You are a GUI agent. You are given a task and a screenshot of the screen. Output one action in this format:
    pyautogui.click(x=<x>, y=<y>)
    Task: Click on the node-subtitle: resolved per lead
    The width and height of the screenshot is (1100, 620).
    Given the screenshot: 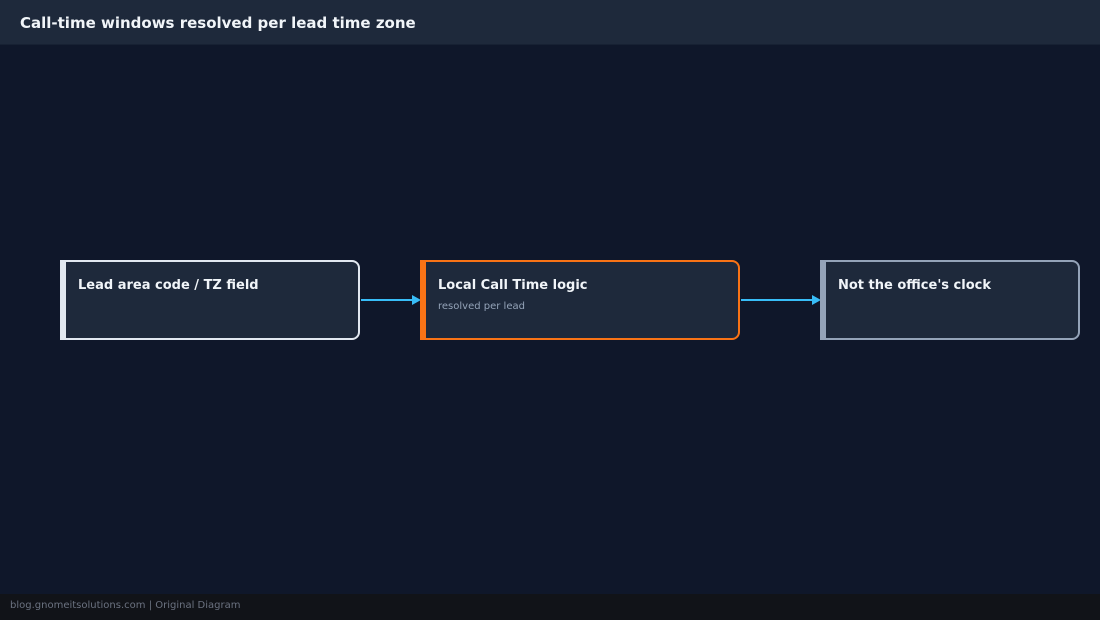 What is the action you would take?
    pyautogui.click(x=481, y=306)
    